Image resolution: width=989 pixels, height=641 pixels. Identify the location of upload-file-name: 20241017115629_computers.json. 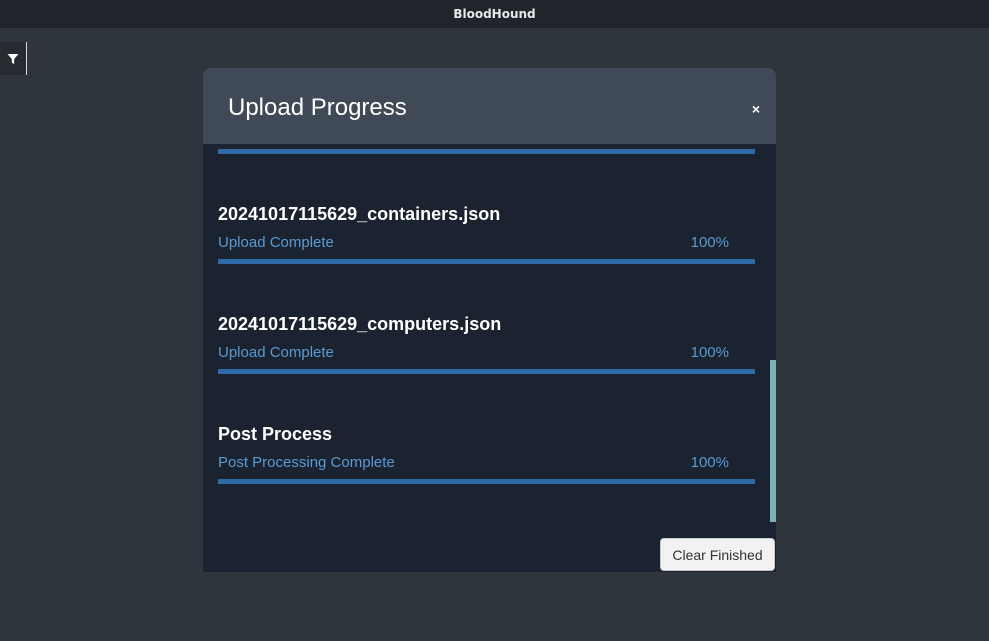
(360, 324).